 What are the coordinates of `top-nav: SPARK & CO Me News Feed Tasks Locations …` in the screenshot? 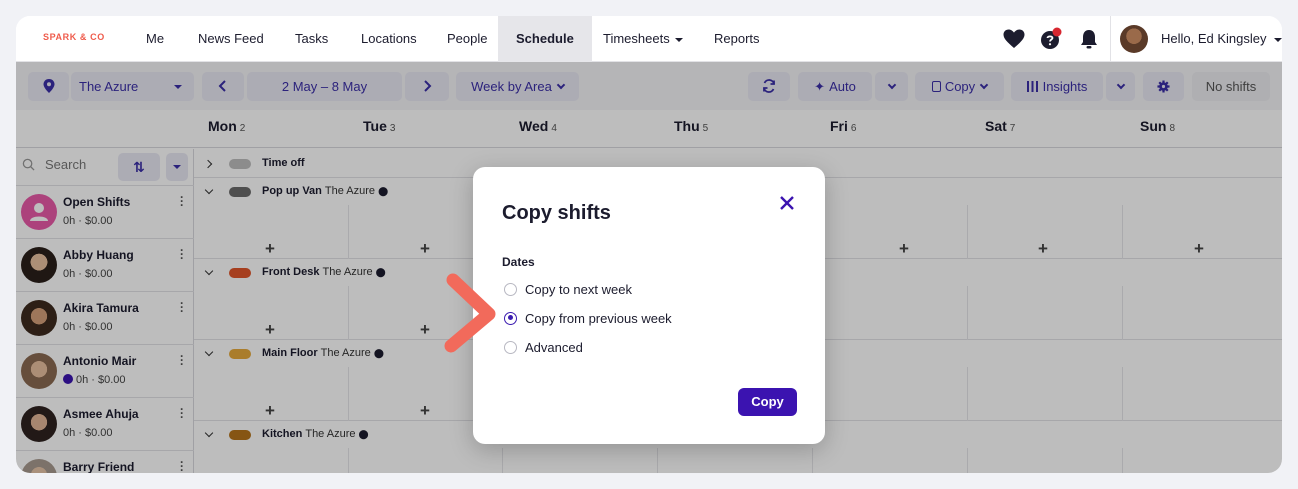 It's located at (649, 39).